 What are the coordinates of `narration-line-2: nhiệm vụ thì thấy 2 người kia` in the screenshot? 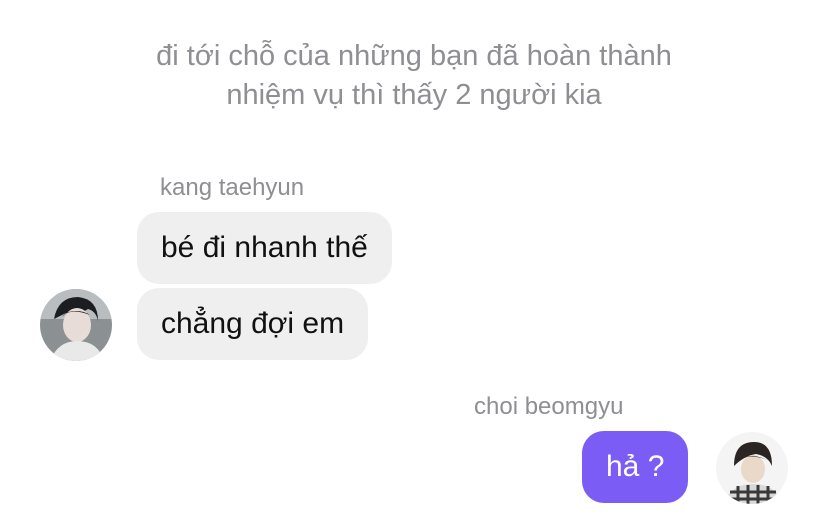 It's located at (414, 95).